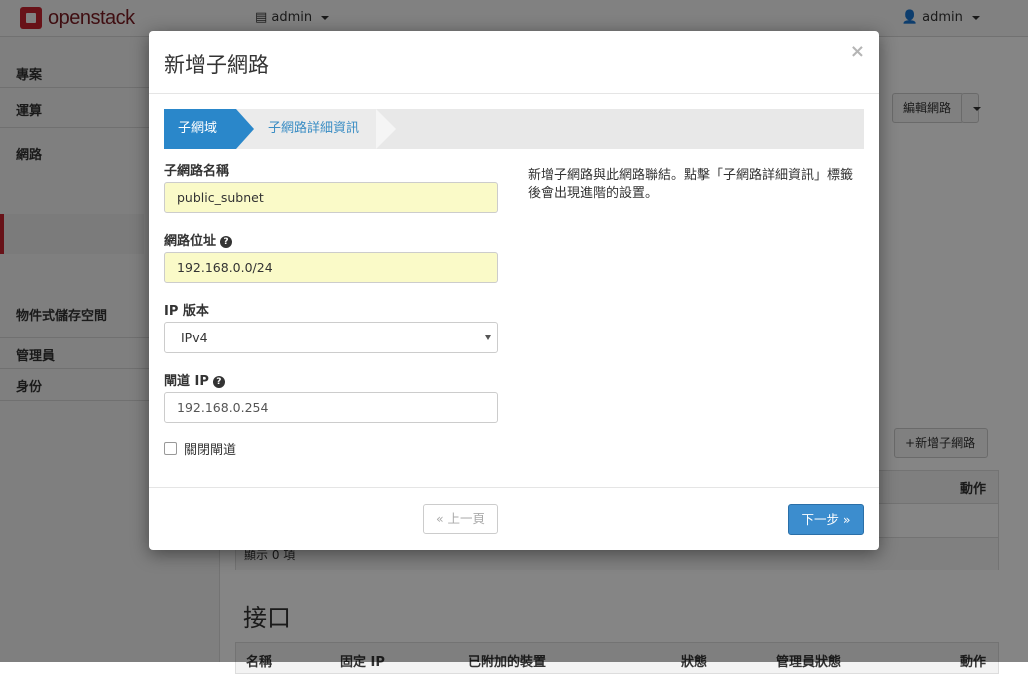  Describe the element at coordinates (514, 62) in the screenshot. I see `modal-header: 新增子網路 ×` at that location.